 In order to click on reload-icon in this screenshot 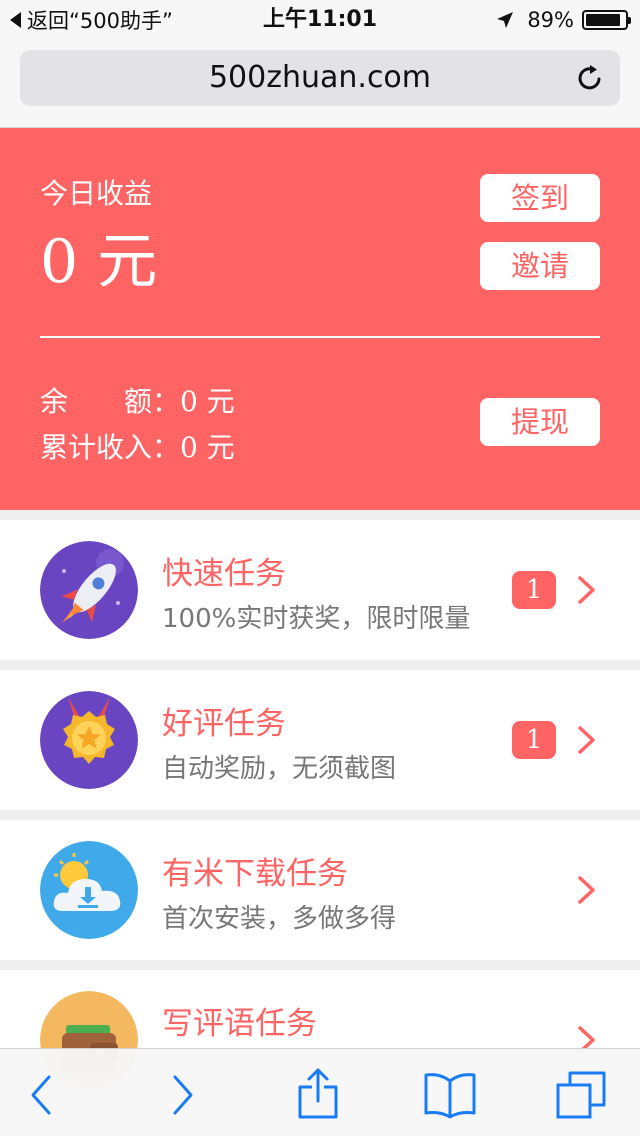, I will do `click(590, 78)`.